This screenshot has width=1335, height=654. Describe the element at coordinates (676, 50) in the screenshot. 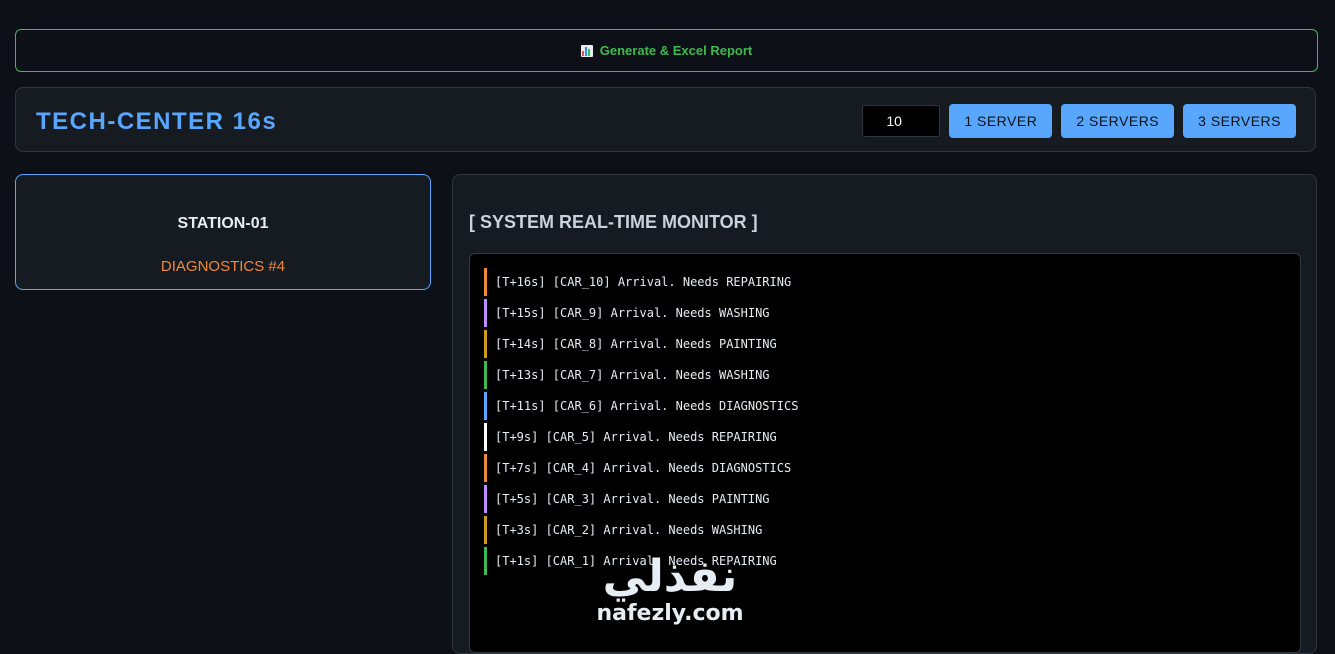

I see `generate-report-label: Generate & Excel Report` at that location.